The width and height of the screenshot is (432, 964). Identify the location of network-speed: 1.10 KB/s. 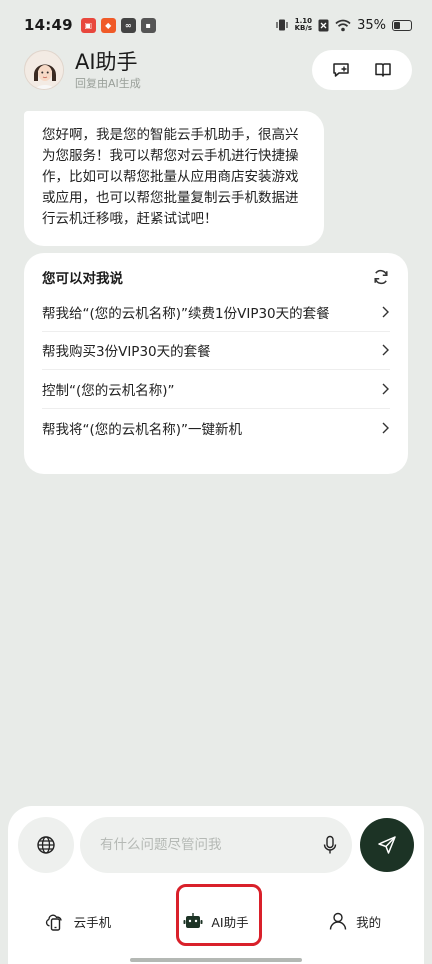
(303, 24).